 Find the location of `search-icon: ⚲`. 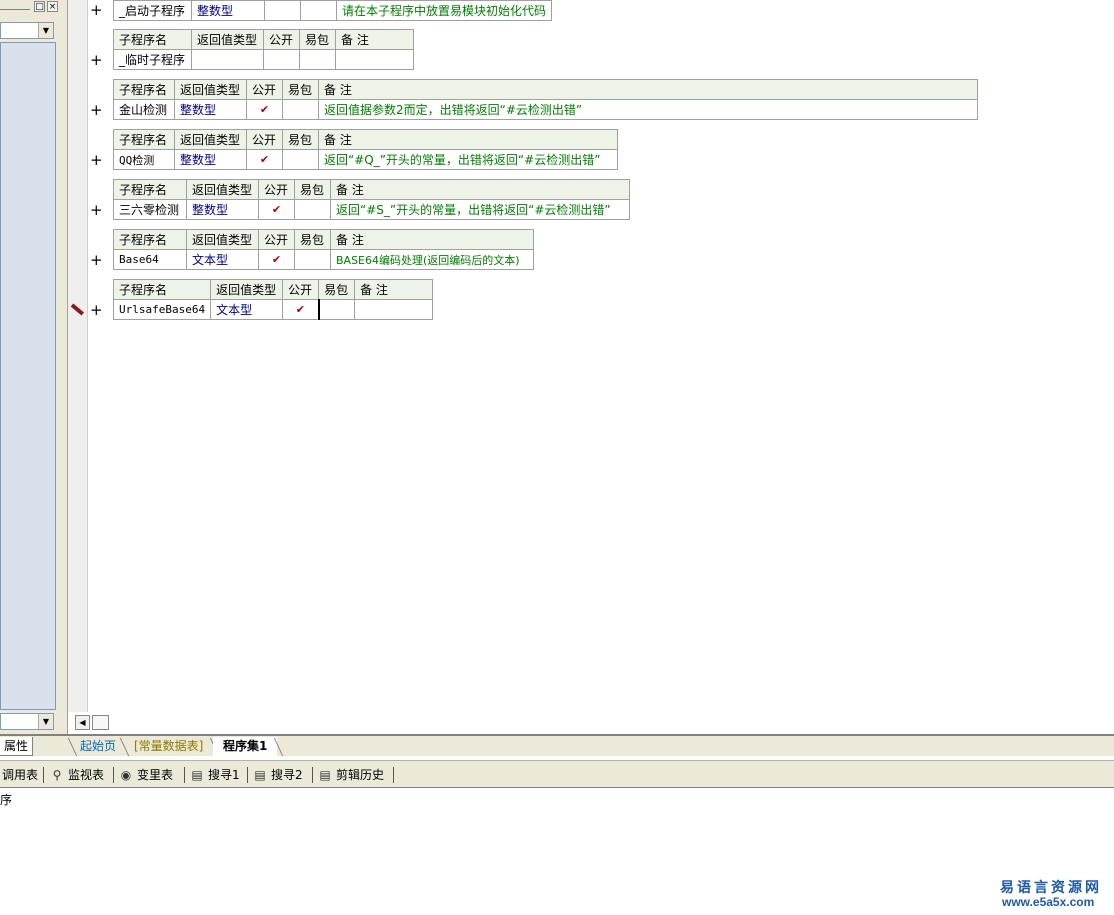

search-icon: ⚲ is located at coordinates (57, 775).